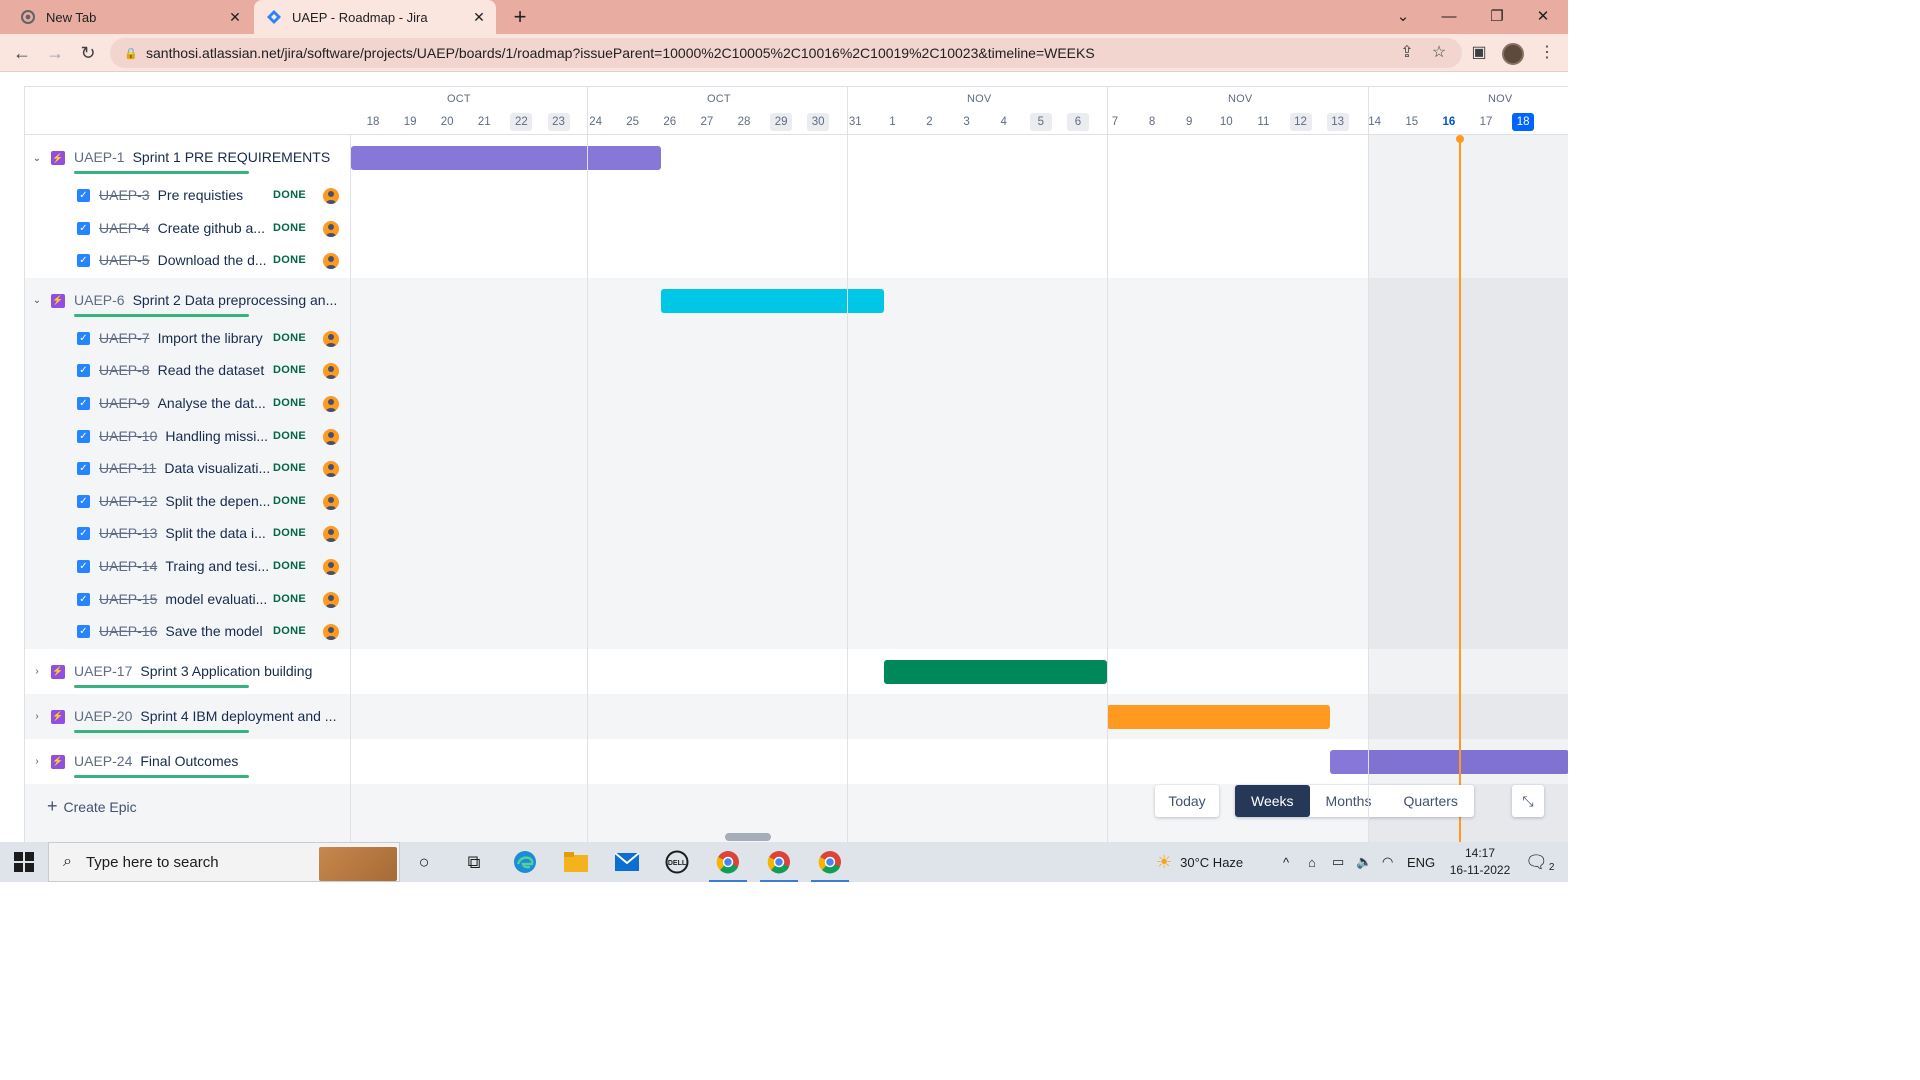 This screenshot has width=1920, height=1080. What do you see at coordinates (124, 260) in the screenshot?
I see `issue-key: UAEP-5` at bounding box center [124, 260].